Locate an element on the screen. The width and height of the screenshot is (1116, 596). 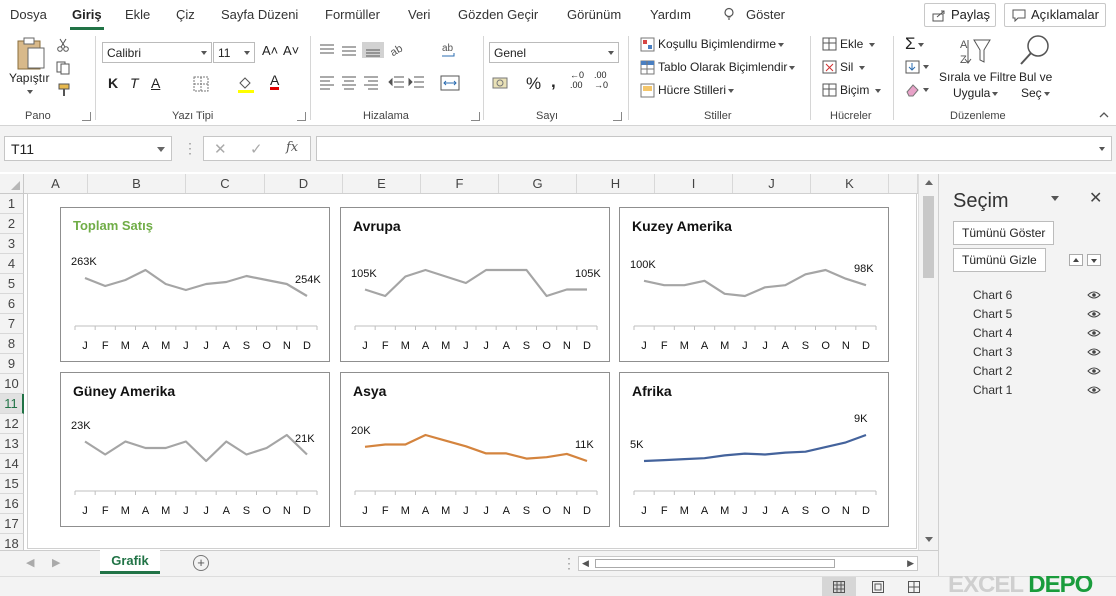
row-header: 18 is located at coordinates (12, 542).